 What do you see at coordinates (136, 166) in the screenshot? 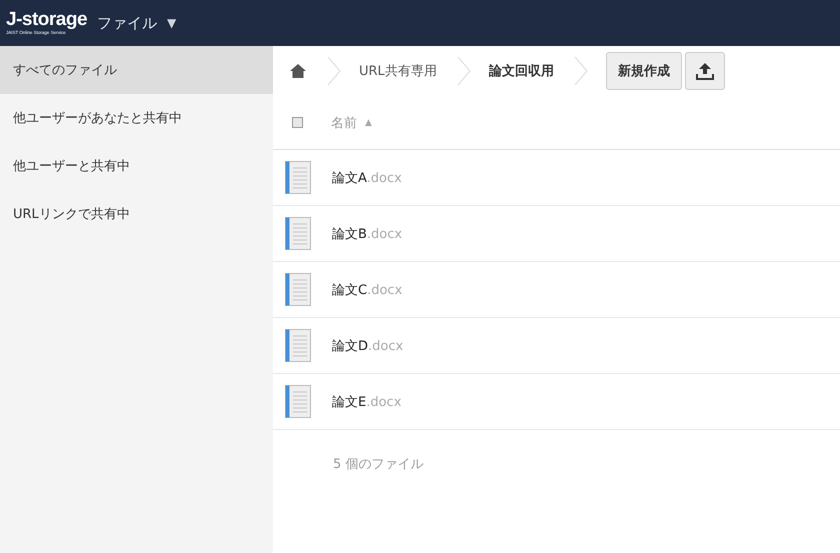
I see `sidebar-item: 他ユーザーと共有中` at bounding box center [136, 166].